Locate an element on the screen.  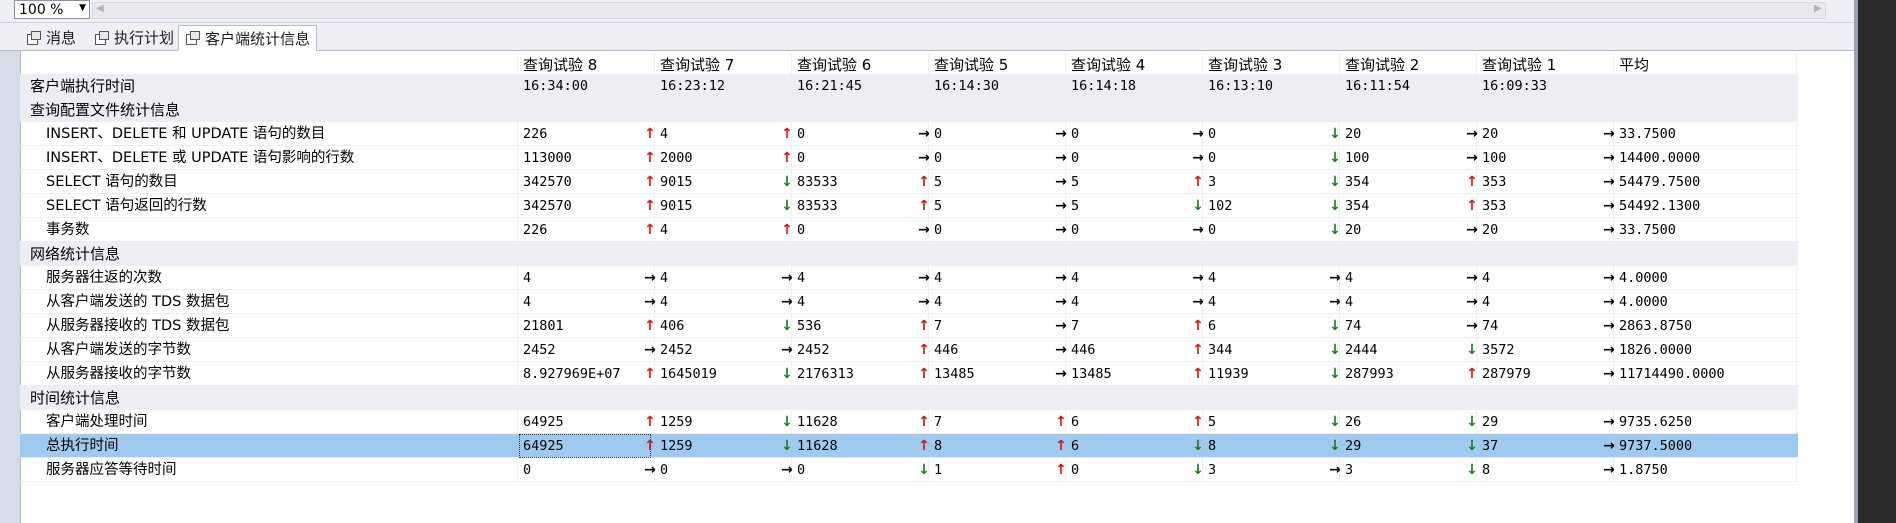
category-label: 查询配置文件统计信息 is located at coordinates (271, 110).